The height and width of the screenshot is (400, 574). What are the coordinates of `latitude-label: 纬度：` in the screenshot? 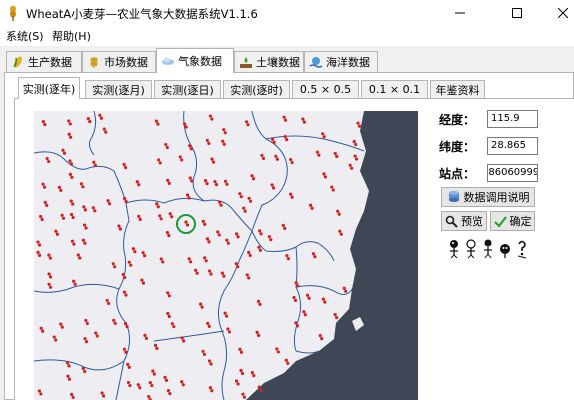 It's located at (457, 147).